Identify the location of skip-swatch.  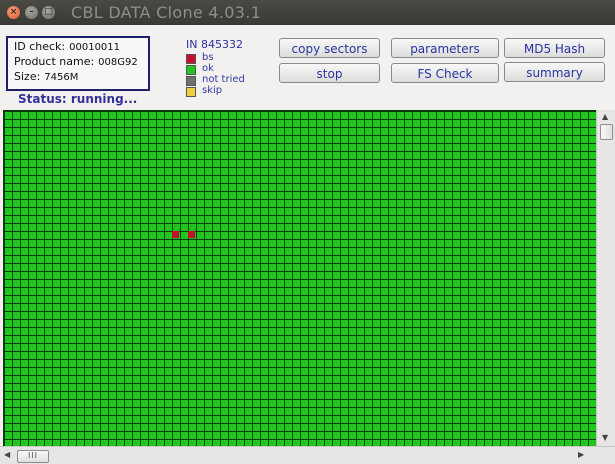
(191, 92).